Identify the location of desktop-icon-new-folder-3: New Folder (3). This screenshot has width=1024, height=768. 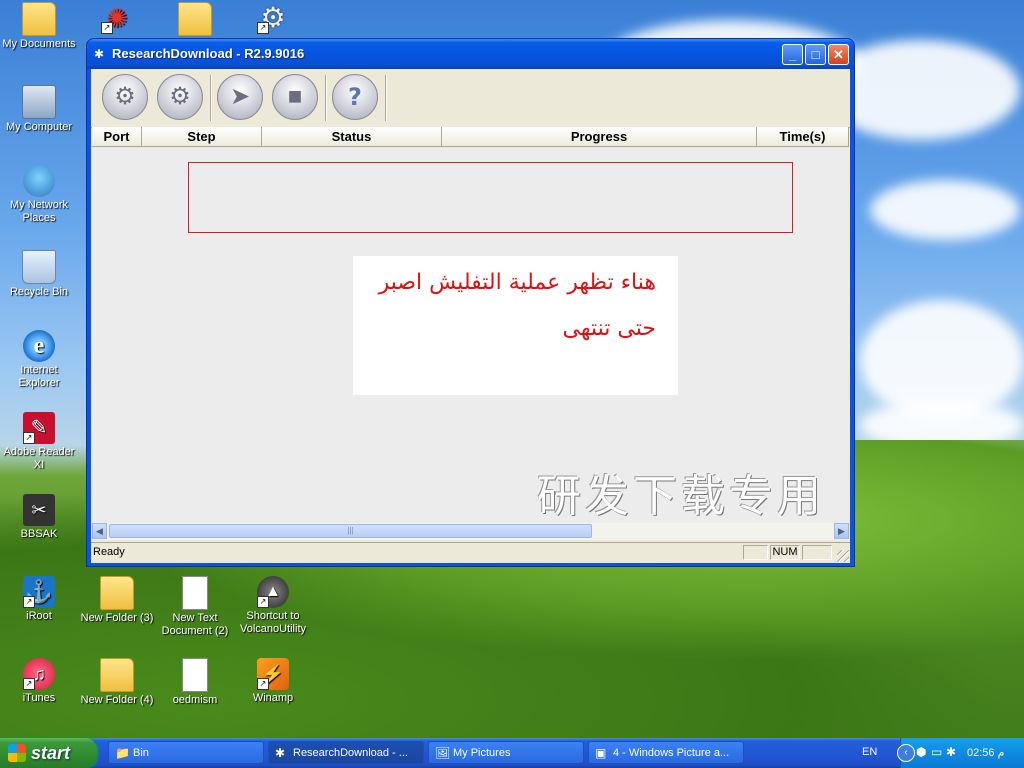
(117, 600).